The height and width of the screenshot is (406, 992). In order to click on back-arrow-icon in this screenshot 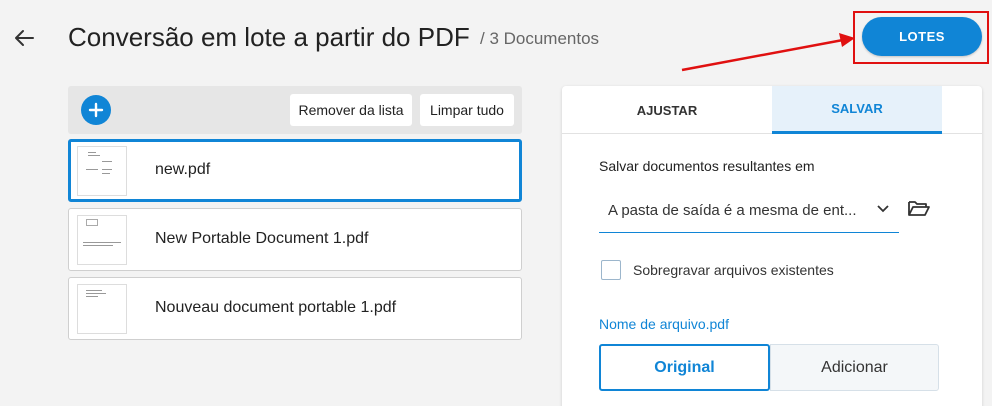, I will do `click(24, 38)`.